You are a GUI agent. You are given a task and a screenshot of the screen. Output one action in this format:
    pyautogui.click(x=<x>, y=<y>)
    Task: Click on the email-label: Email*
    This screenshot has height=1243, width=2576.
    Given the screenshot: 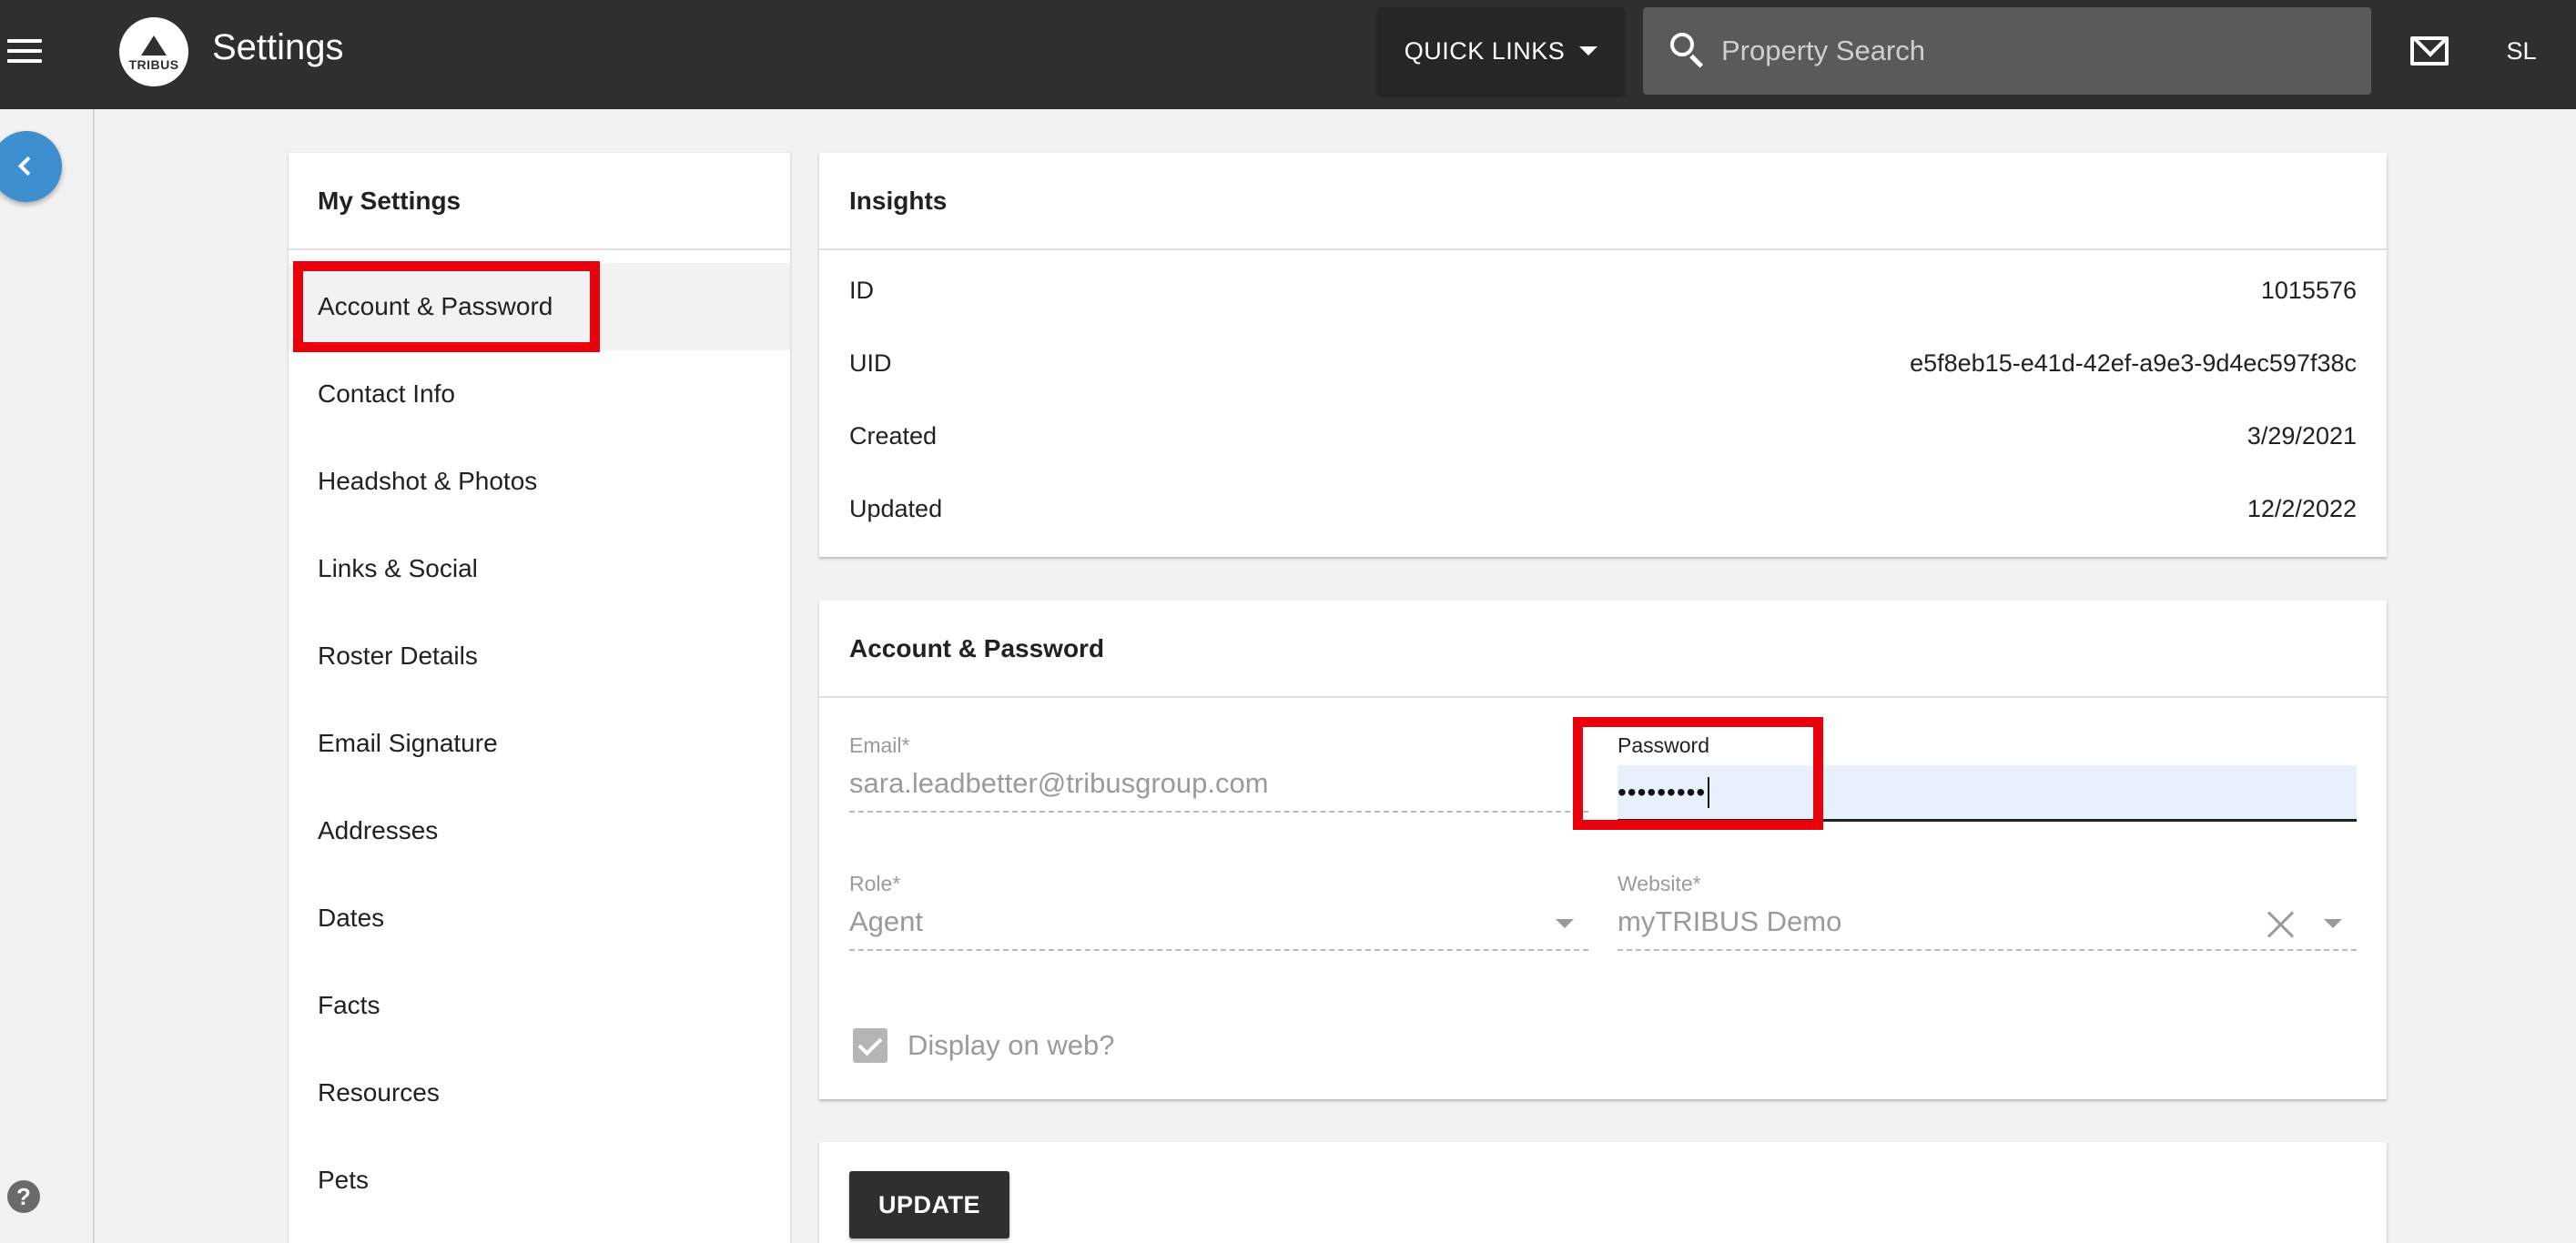 What is the action you would take?
    pyautogui.click(x=879, y=745)
    